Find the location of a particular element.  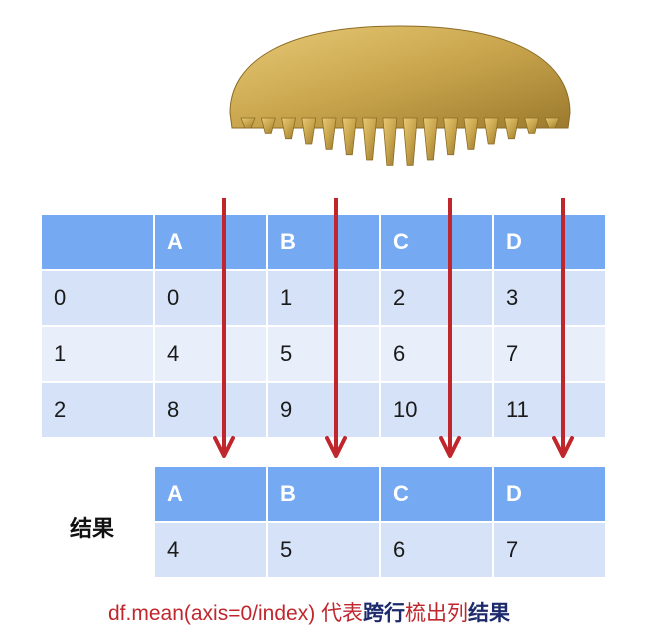

caption: df.mean(axis=0/index) 代表跨行梳出列结果 is located at coordinates (309, 612).